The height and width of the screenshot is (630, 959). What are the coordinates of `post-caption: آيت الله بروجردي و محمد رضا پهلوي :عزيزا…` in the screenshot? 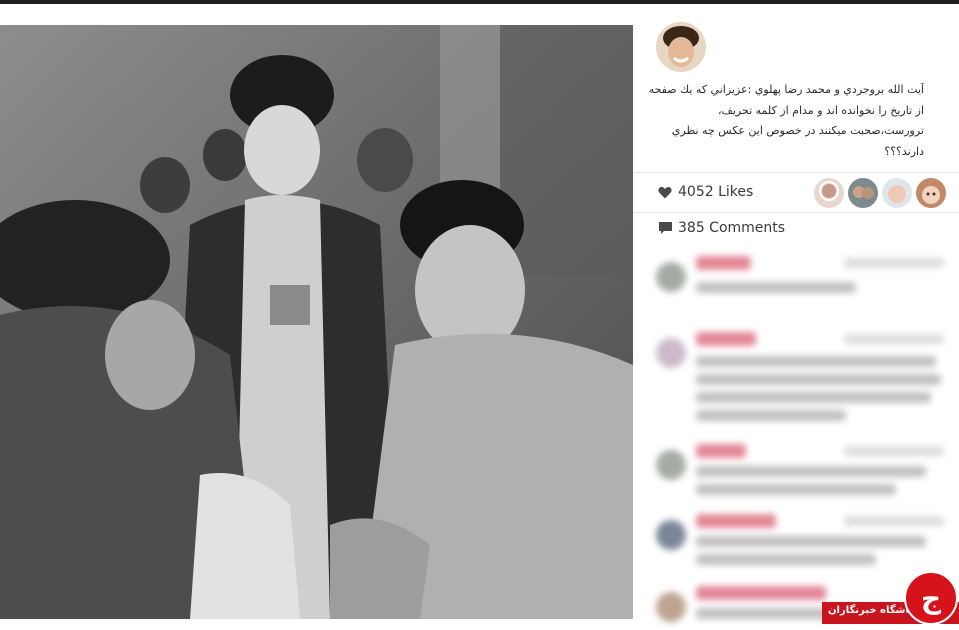 It's located at (786, 120).